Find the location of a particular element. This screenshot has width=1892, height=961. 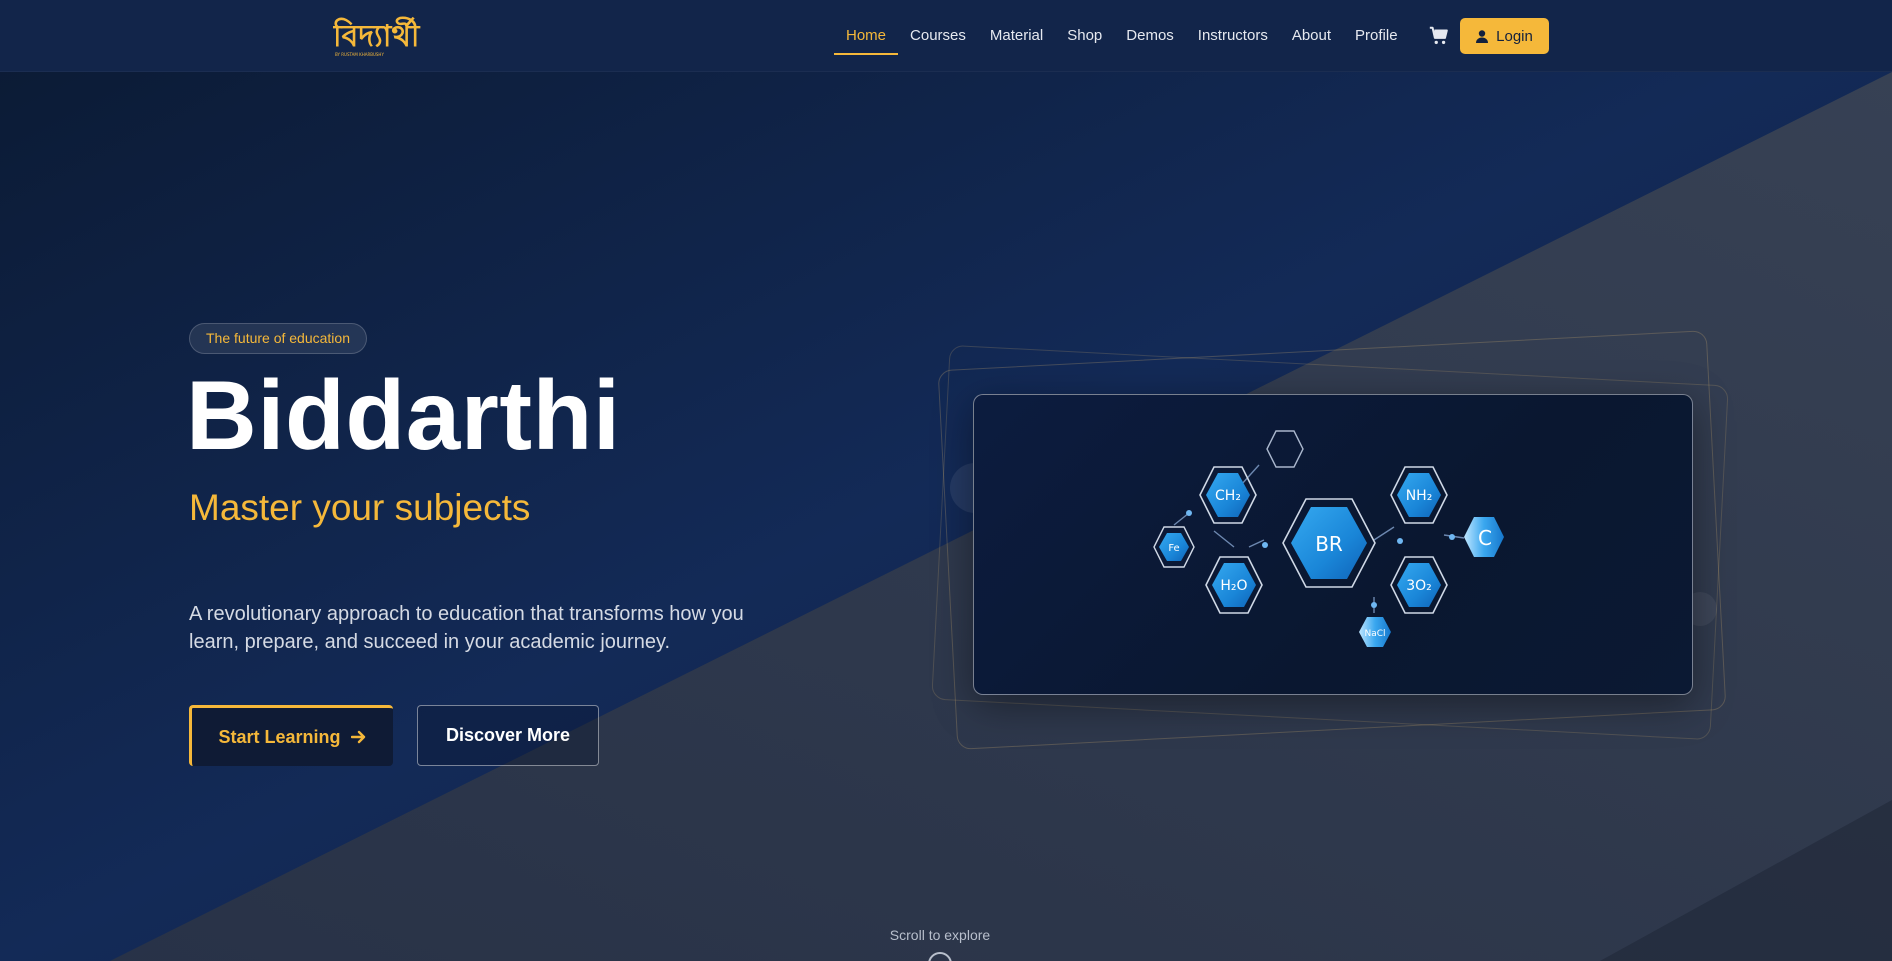

svg-text: C is located at coordinates (1485, 538).